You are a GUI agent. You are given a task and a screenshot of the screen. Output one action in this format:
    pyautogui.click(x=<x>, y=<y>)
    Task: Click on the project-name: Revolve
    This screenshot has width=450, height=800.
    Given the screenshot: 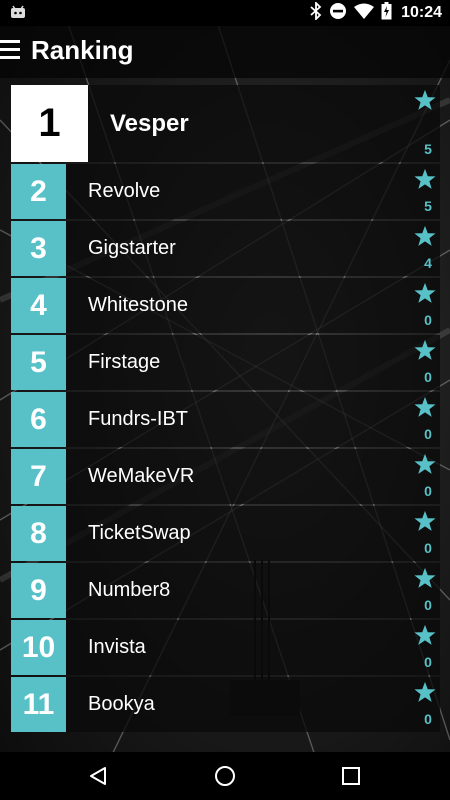 What is the action you would take?
    pyautogui.click(x=124, y=191)
    